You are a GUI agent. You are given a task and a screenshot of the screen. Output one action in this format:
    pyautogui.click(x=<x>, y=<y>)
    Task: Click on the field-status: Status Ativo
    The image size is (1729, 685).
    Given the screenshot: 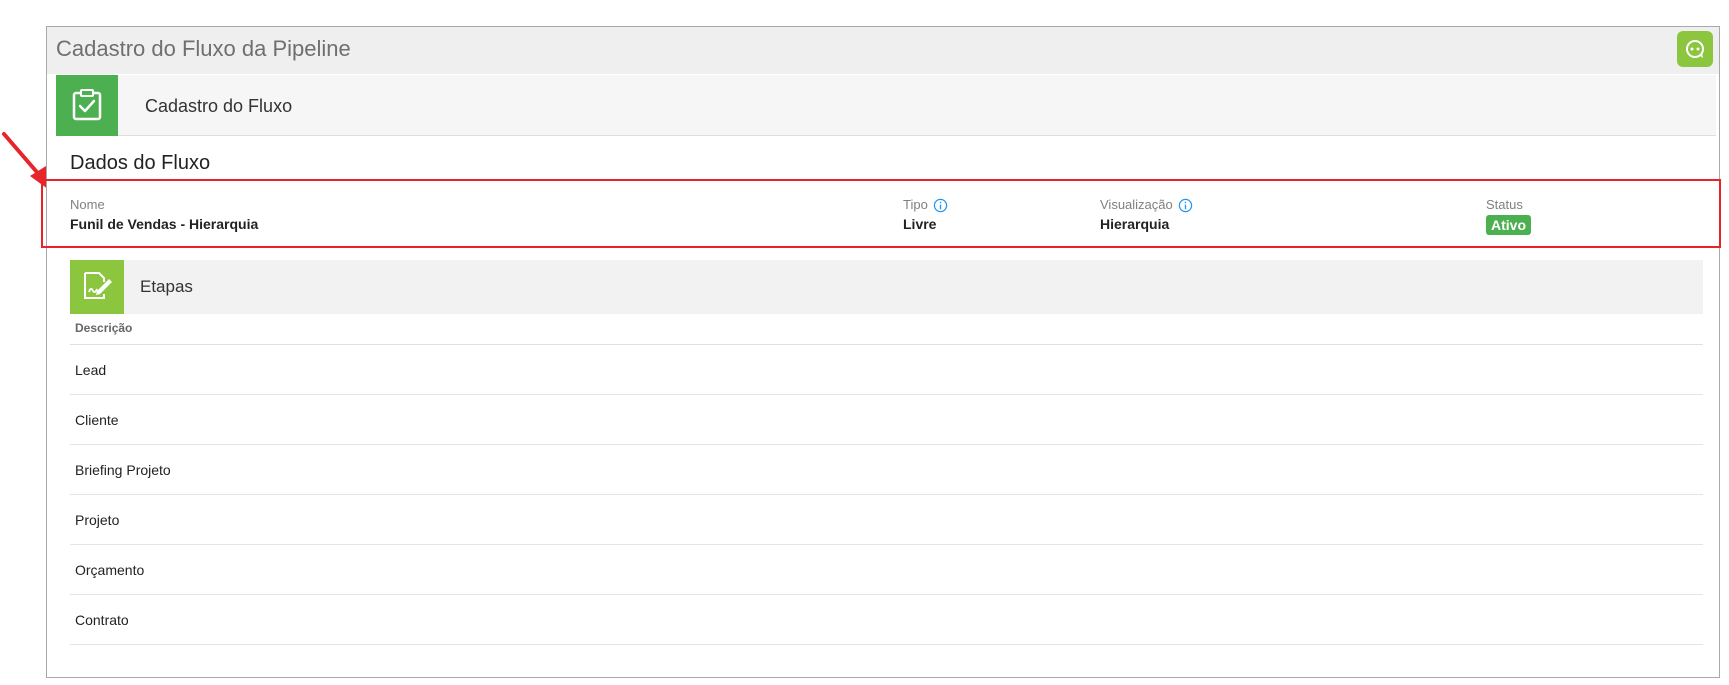 What is the action you would take?
    pyautogui.click(x=1508, y=216)
    